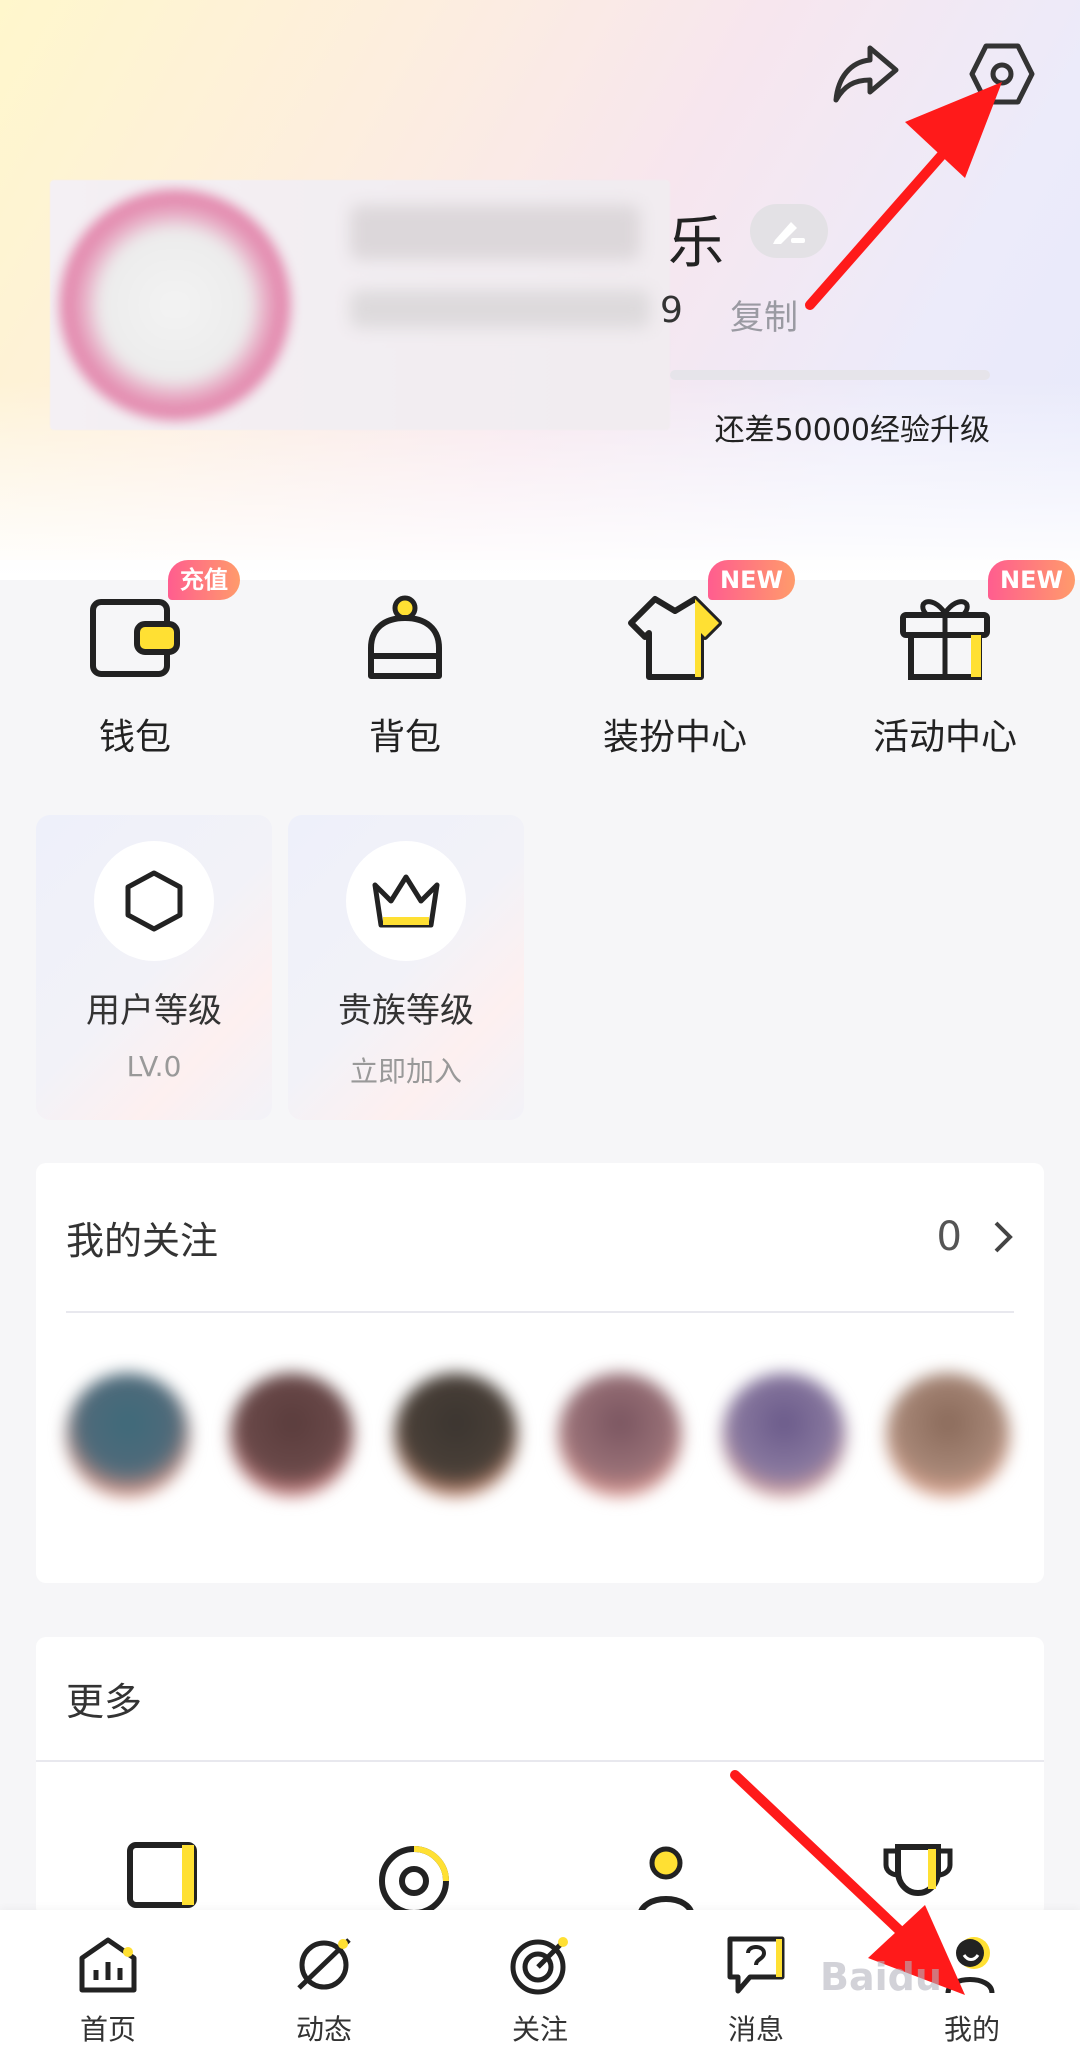 Image resolution: width=1080 pixels, height=2060 pixels. I want to click on level-cards: 用户等级 LV.0 贵族等级 立即加入, so click(280, 967).